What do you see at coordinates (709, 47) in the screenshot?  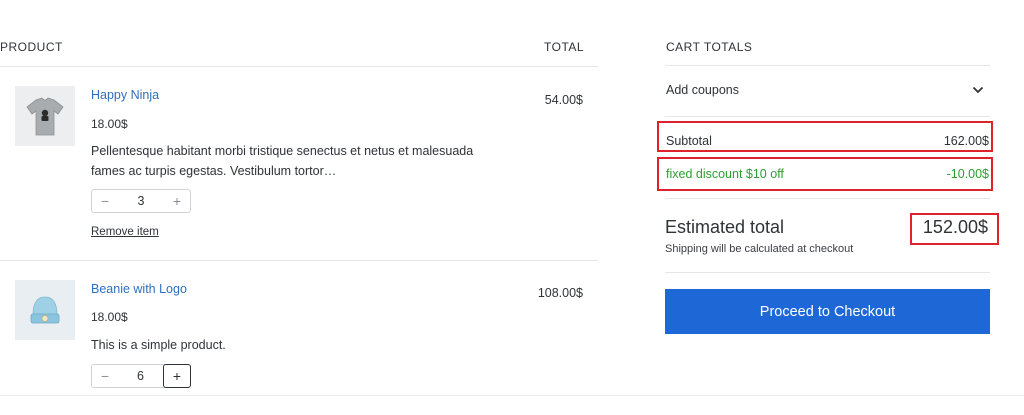 I see `cart-totals-heading: CART TOTALS` at bounding box center [709, 47].